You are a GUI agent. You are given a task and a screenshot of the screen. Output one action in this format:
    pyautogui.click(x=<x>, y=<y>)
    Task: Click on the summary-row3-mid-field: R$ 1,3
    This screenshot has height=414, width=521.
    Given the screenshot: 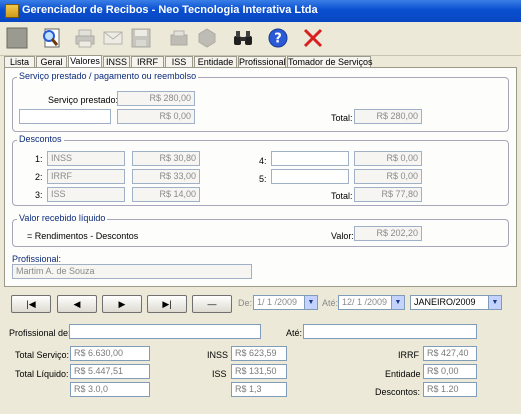 What is the action you would take?
    pyautogui.click(x=259, y=389)
    